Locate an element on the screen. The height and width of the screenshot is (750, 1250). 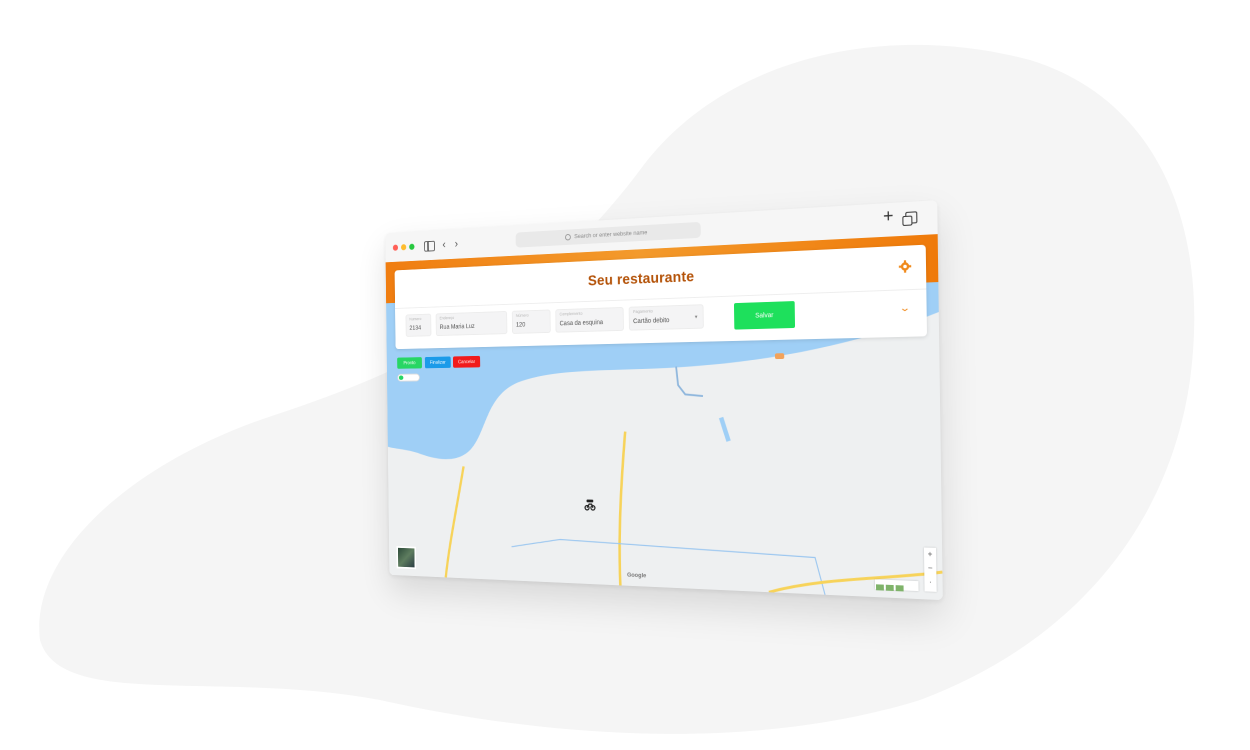
street-view-icon: · is located at coordinates (930, 582).